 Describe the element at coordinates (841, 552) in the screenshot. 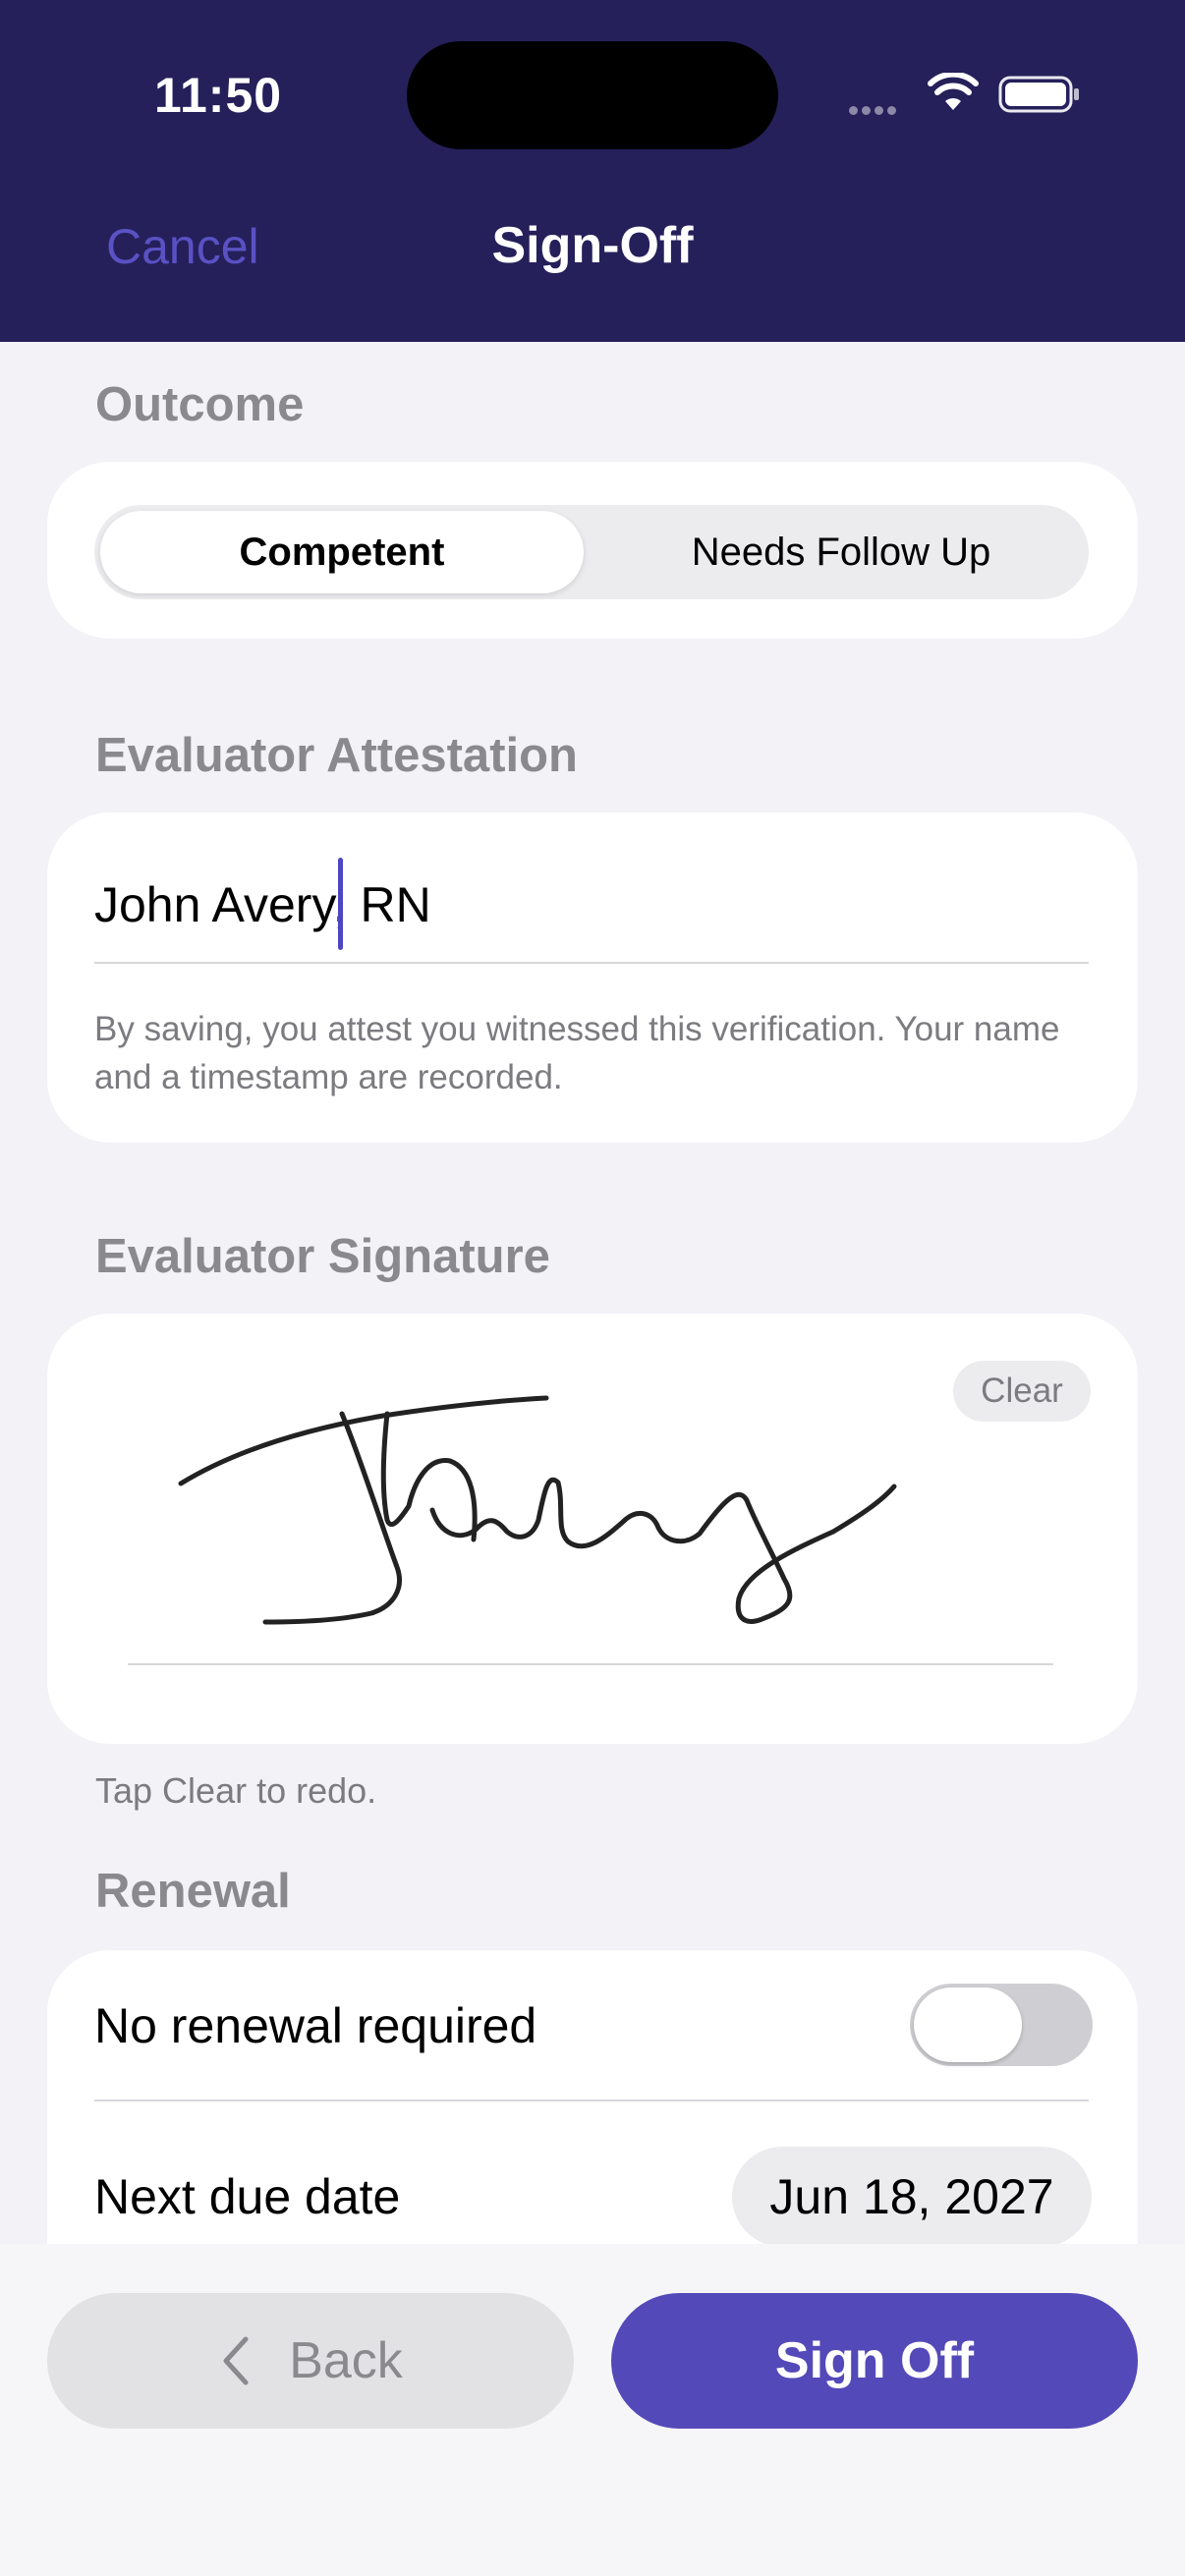

I see `segment-needs-follow-up: Needs Follow Up` at that location.